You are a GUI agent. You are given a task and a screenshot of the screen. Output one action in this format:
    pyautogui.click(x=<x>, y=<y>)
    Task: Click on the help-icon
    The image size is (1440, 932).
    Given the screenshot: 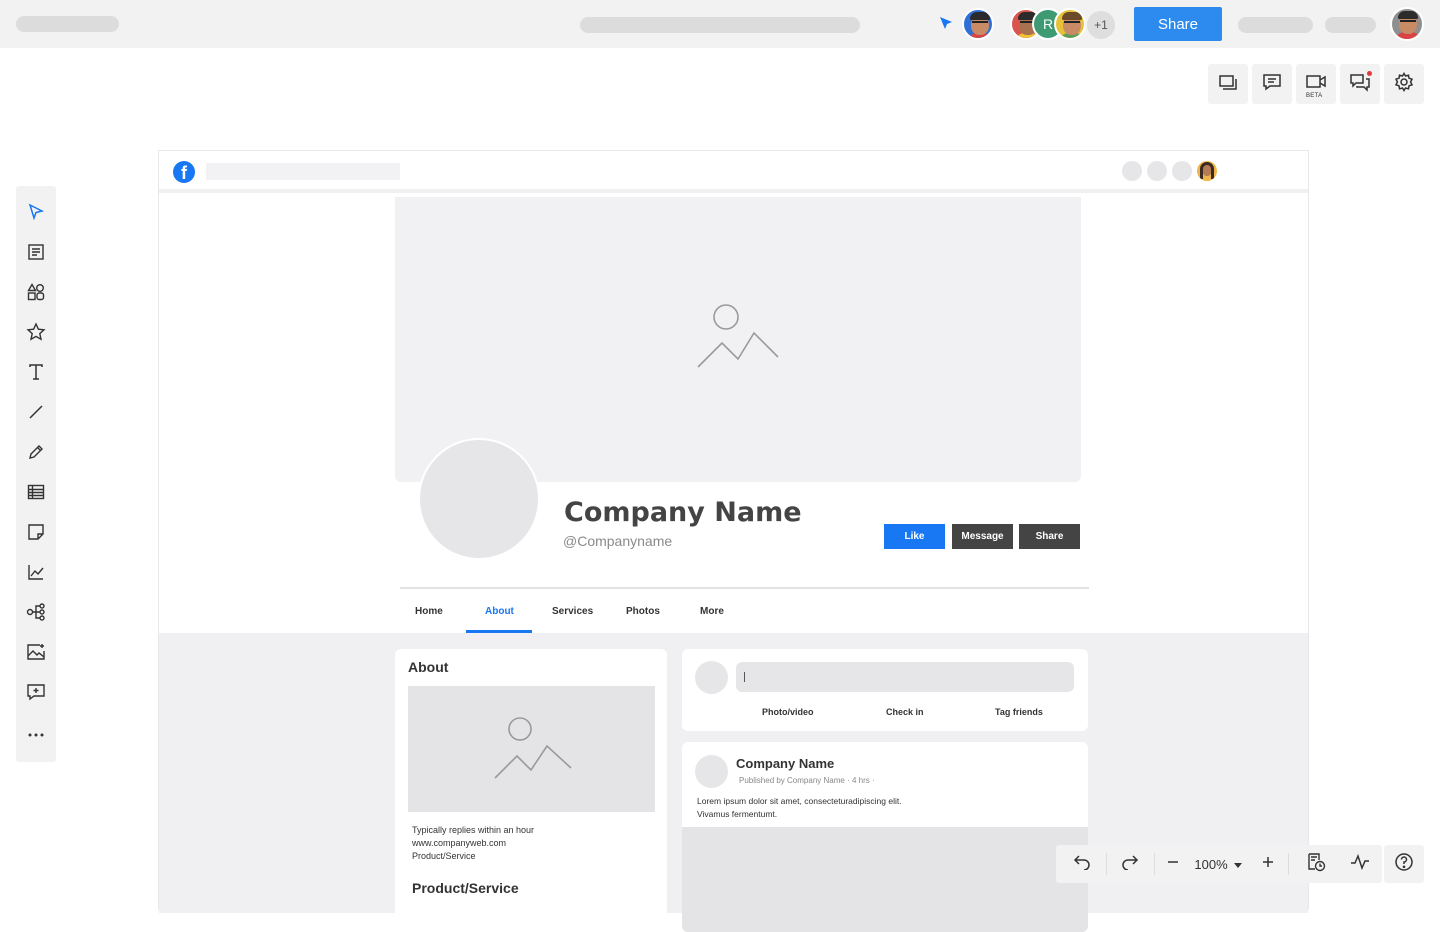 What is the action you would take?
    pyautogui.click(x=1404, y=864)
    